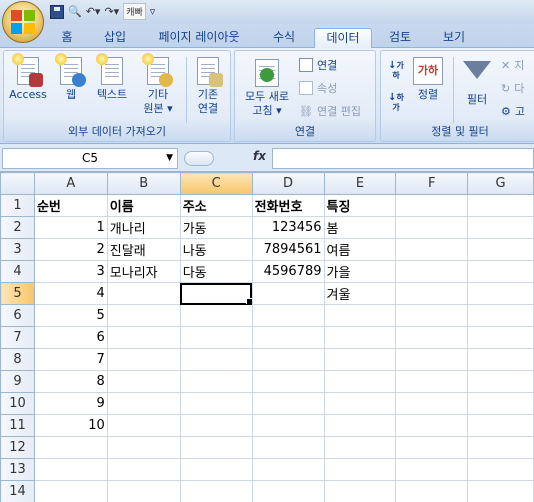 The height and width of the screenshot is (502, 534). I want to click on filter-button: 필터, so click(477, 84).